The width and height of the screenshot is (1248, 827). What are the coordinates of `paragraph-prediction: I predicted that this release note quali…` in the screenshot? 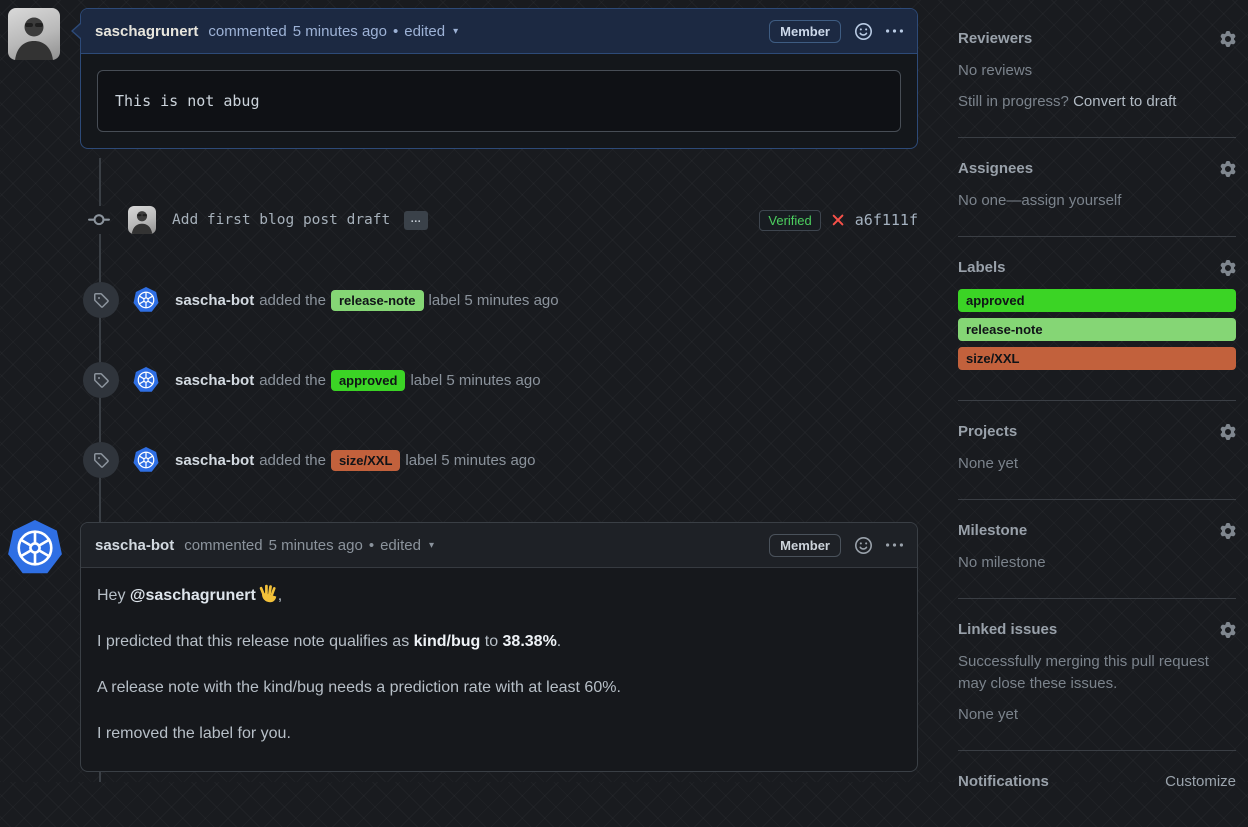 It's located at (329, 641).